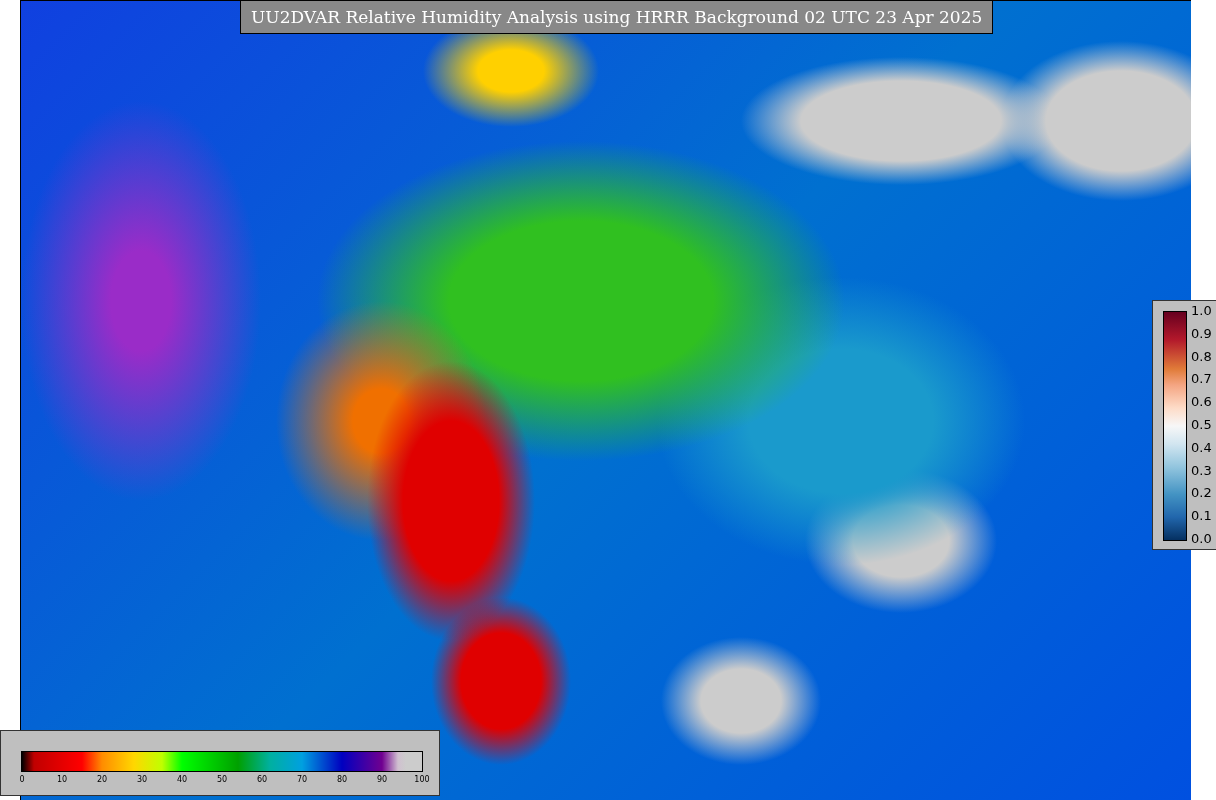 Image resolution: width=1216 pixels, height=800 pixels. What do you see at coordinates (102, 779) in the screenshot?
I see `scale-tick-label: 20` at bounding box center [102, 779].